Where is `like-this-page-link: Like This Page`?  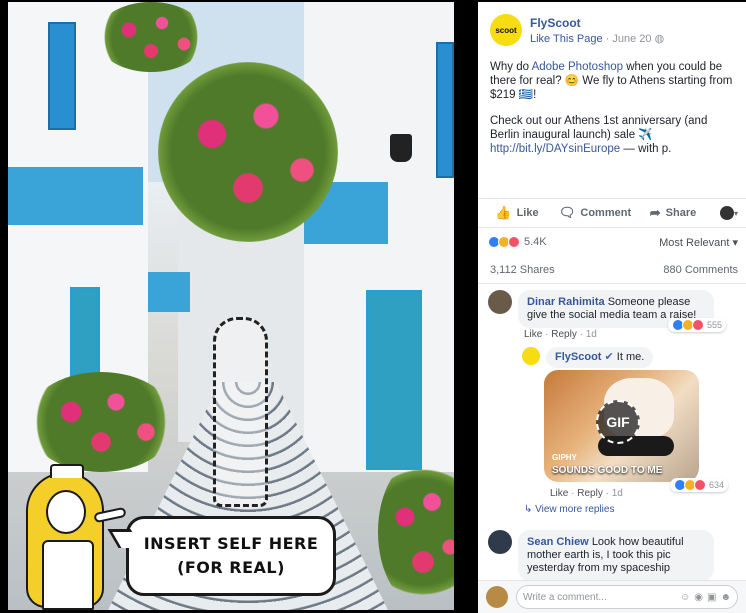 like-this-page-link: Like This Page is located at coordinates (566, 39).